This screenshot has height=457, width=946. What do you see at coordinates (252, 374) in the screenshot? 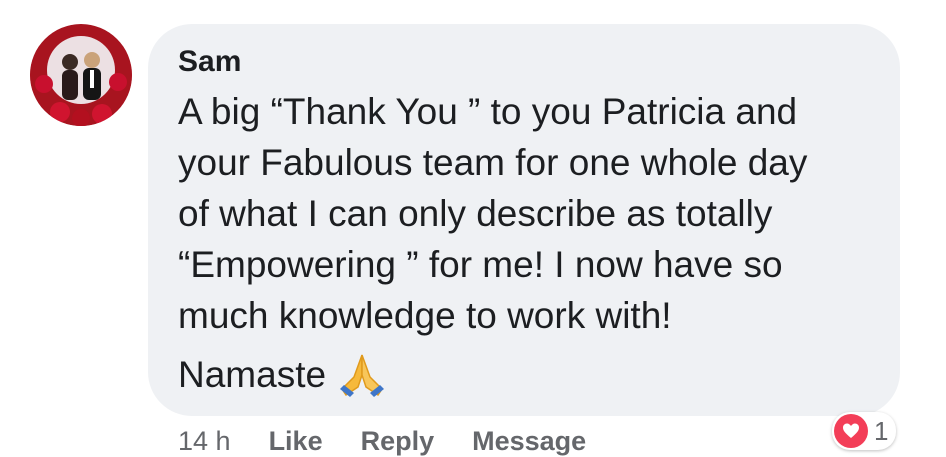
I see `comment-signoff: Namaste` at bounding box center [252, 374].